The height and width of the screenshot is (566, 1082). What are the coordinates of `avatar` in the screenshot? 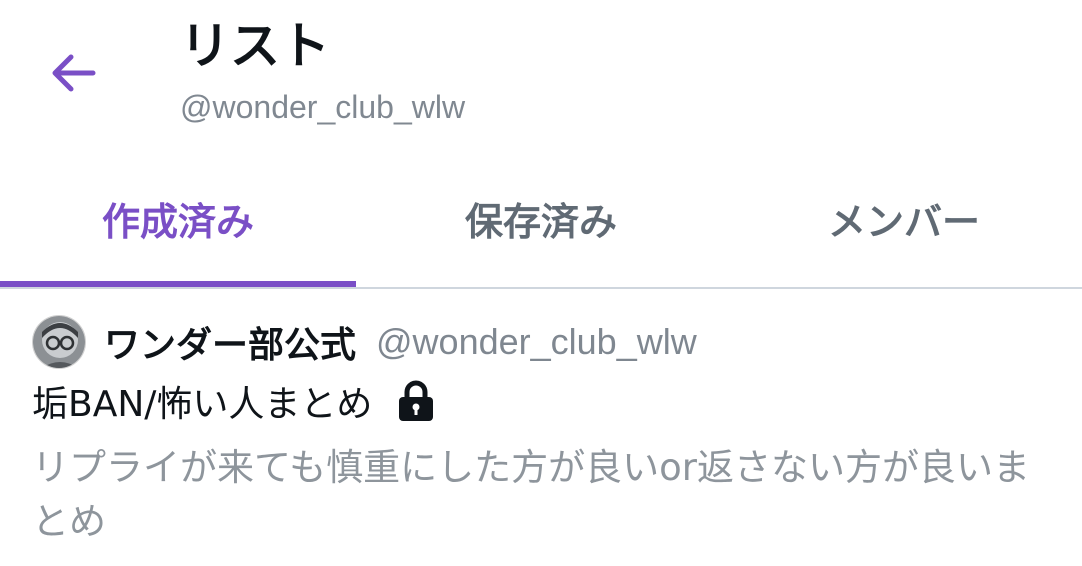 It's located at (59, 342).